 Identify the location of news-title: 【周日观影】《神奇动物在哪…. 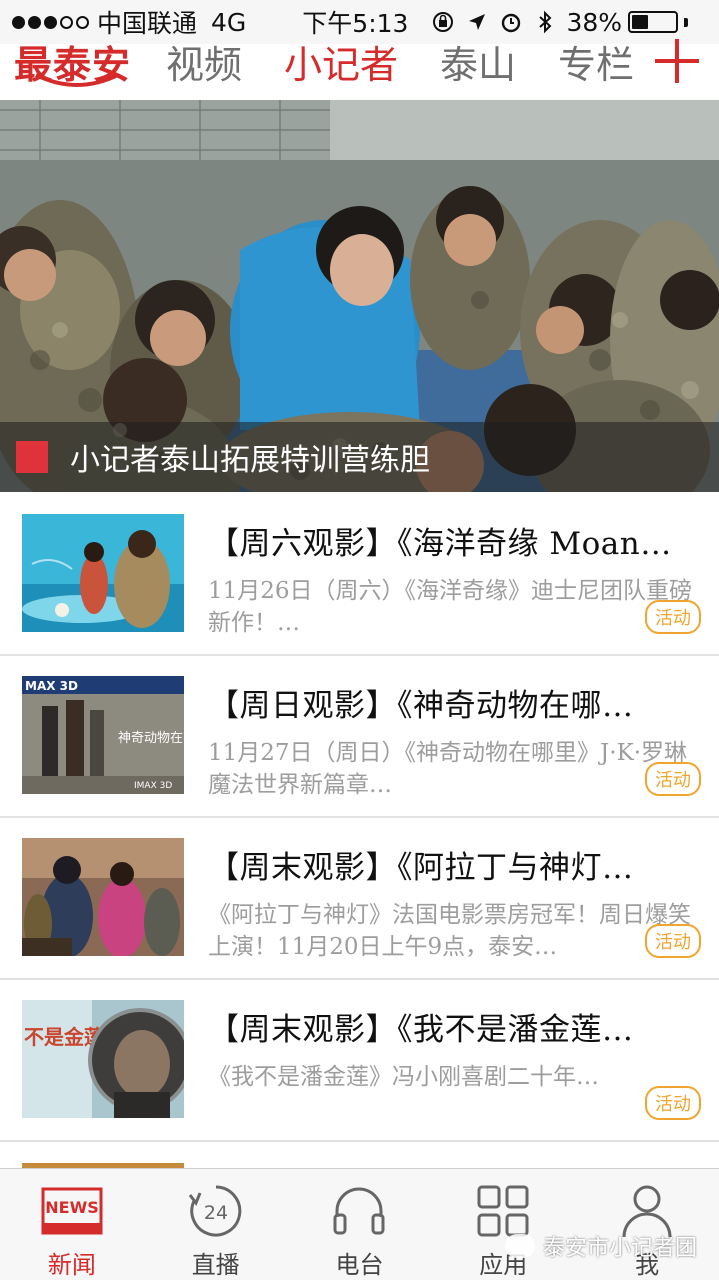
(421, 706).